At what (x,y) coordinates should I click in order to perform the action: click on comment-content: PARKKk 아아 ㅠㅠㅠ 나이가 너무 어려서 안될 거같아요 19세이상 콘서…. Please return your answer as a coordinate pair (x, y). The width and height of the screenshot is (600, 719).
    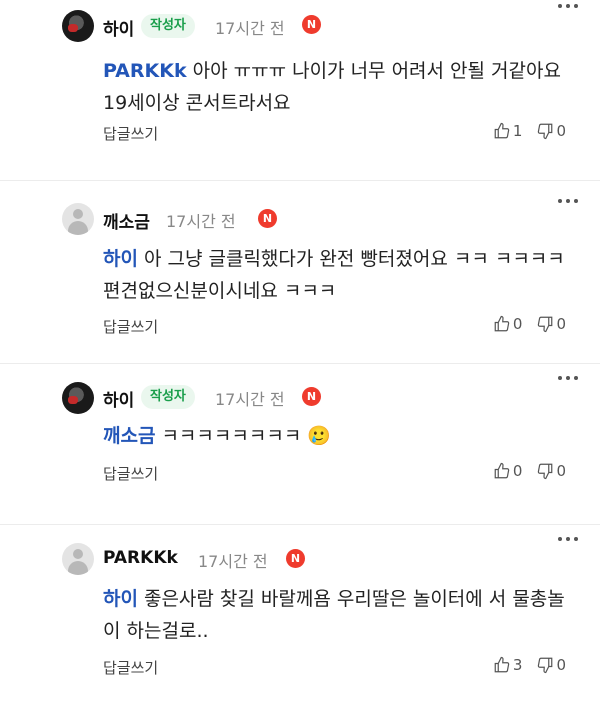
    Looking at the image, I should click on (338, 87).